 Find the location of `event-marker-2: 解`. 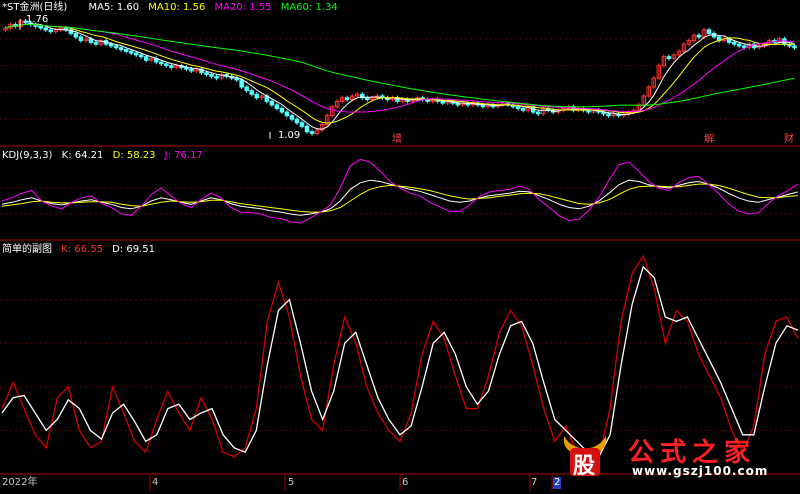

event-marker-2: 解 is located at coordinates (709, 140).